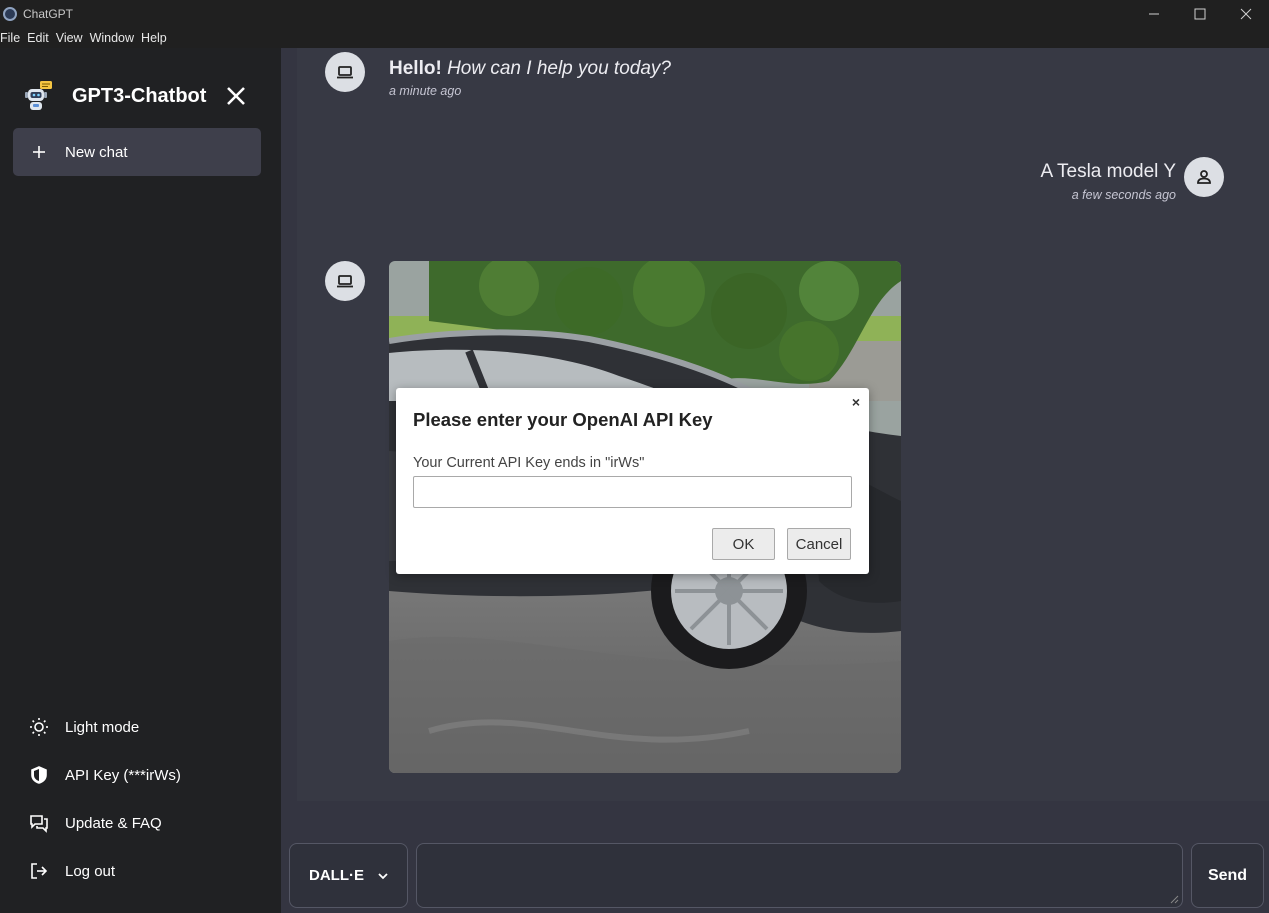 The height and width of the screenshot is (913, 1269). Describe the element at coordinates (113, 823) in the screenshot. I see `sidebar-item-label: Update & FAQ` at that location.